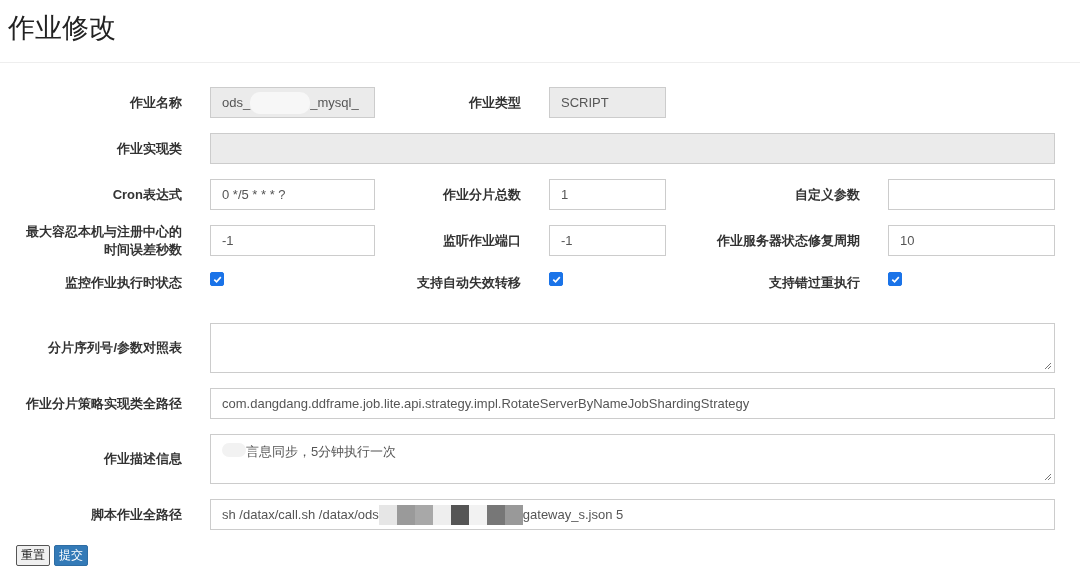 This screenshot has width=1080, height=588. Describe the element at coordinates (123, 283) in the screenshot. I see `field-label: 监控作业执行时状态` at that location.